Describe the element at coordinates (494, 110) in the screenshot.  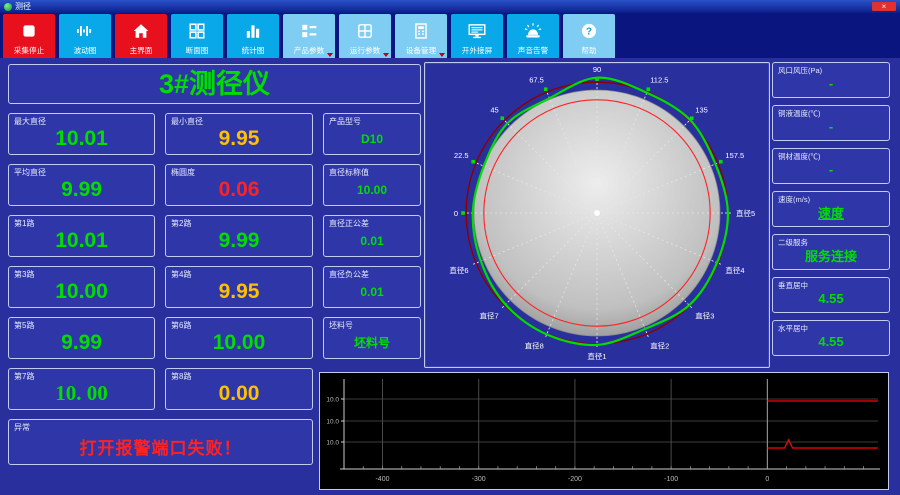
I see `spoke-label: 45` at that location.